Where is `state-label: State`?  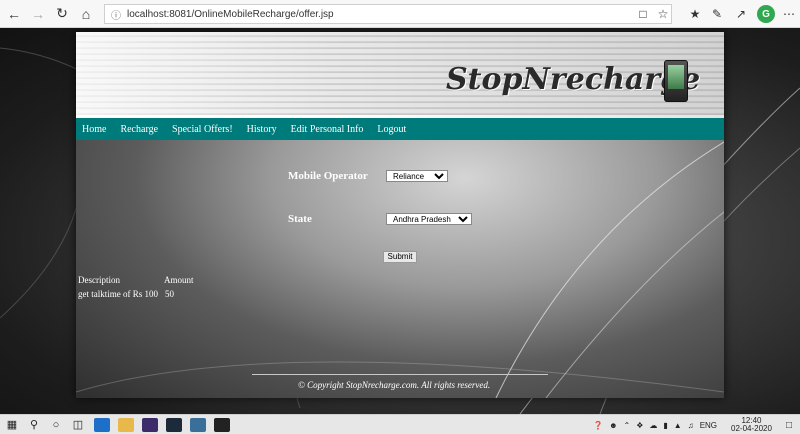
state-label: State is located at coordinates (300, 219).